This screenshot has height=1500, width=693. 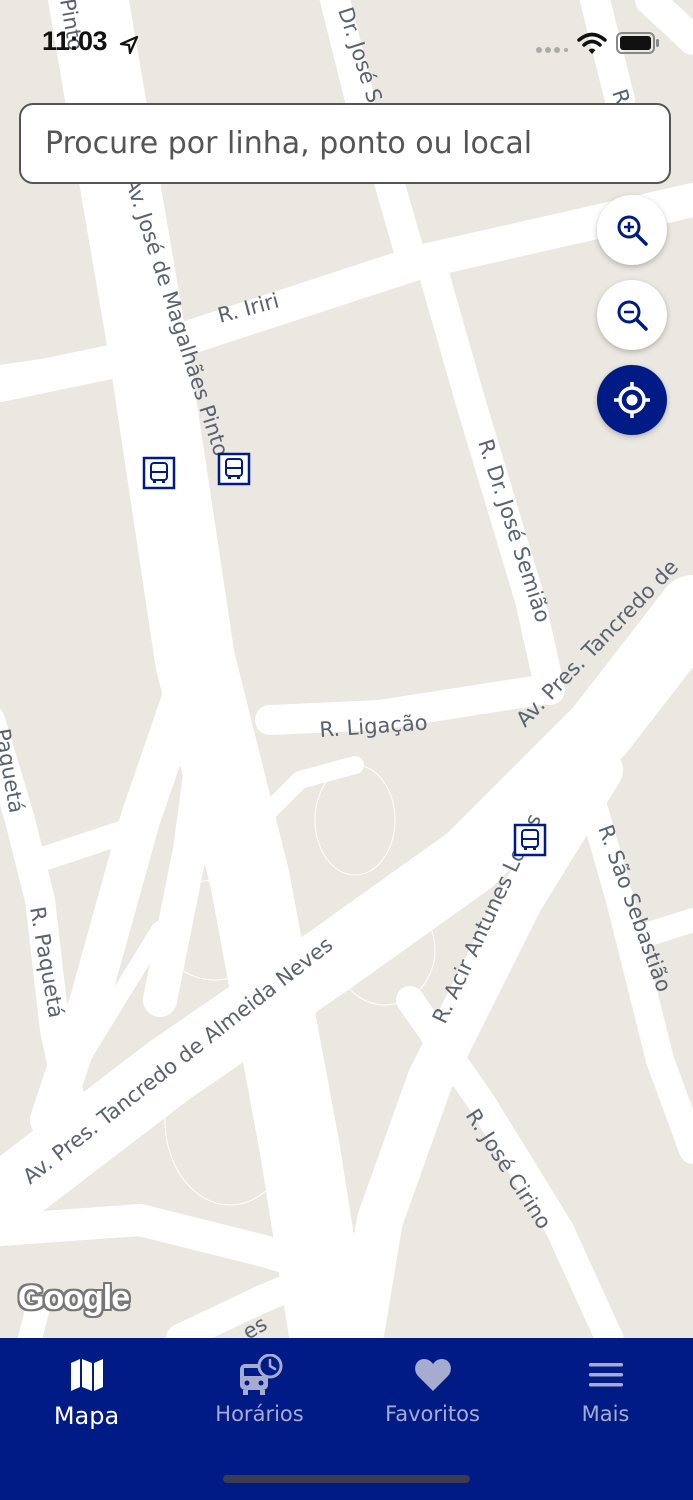 What do you see at coordinates (86, 1375) in the screenshot?
I see `map-icon` at bounding box center [86, 1375].